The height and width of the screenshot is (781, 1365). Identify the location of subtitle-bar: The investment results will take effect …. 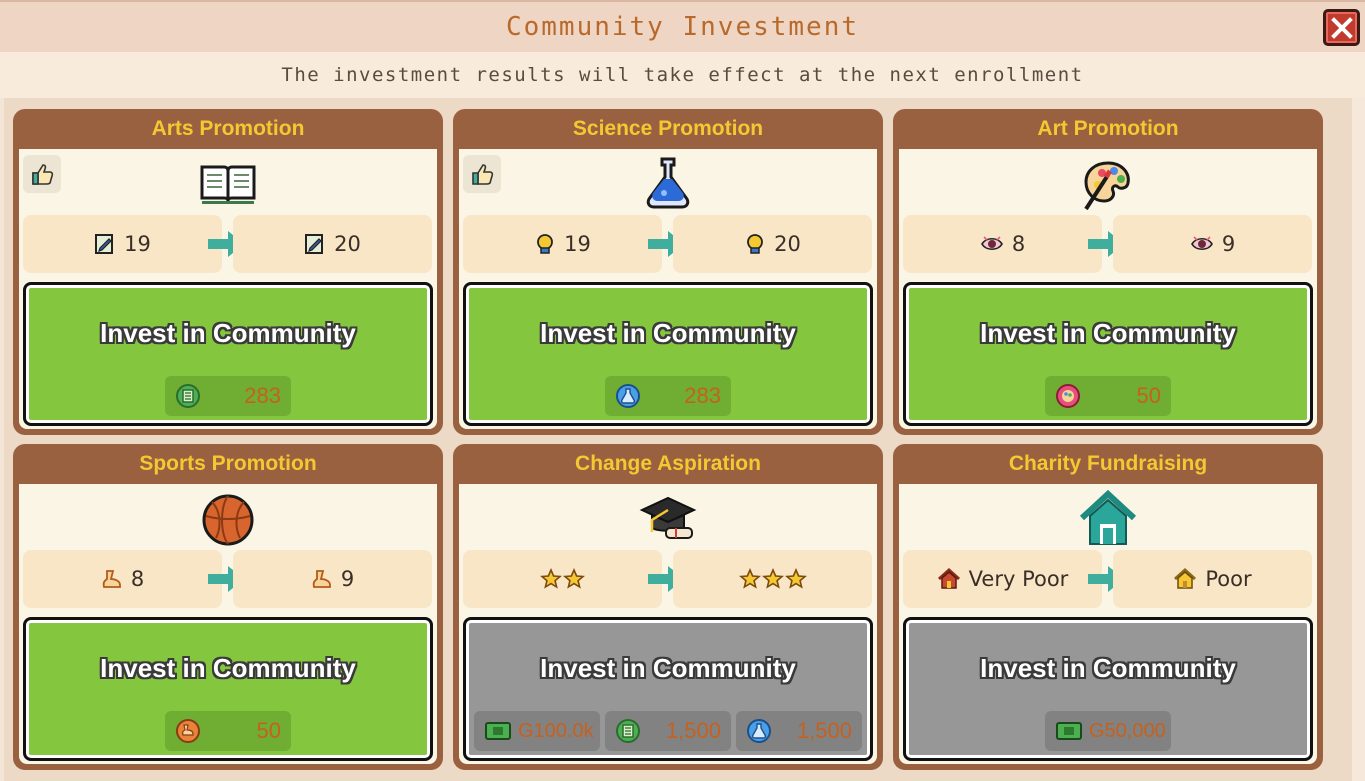
(682, 75).